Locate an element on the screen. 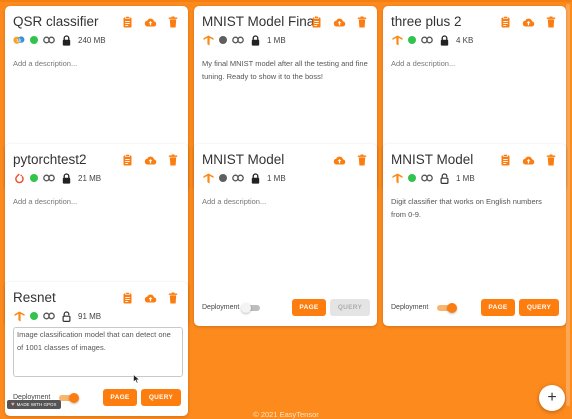 The width and height of the screenshot is (572, 419). scikit-learn-icon: sk is located at coordinates (19, 40).